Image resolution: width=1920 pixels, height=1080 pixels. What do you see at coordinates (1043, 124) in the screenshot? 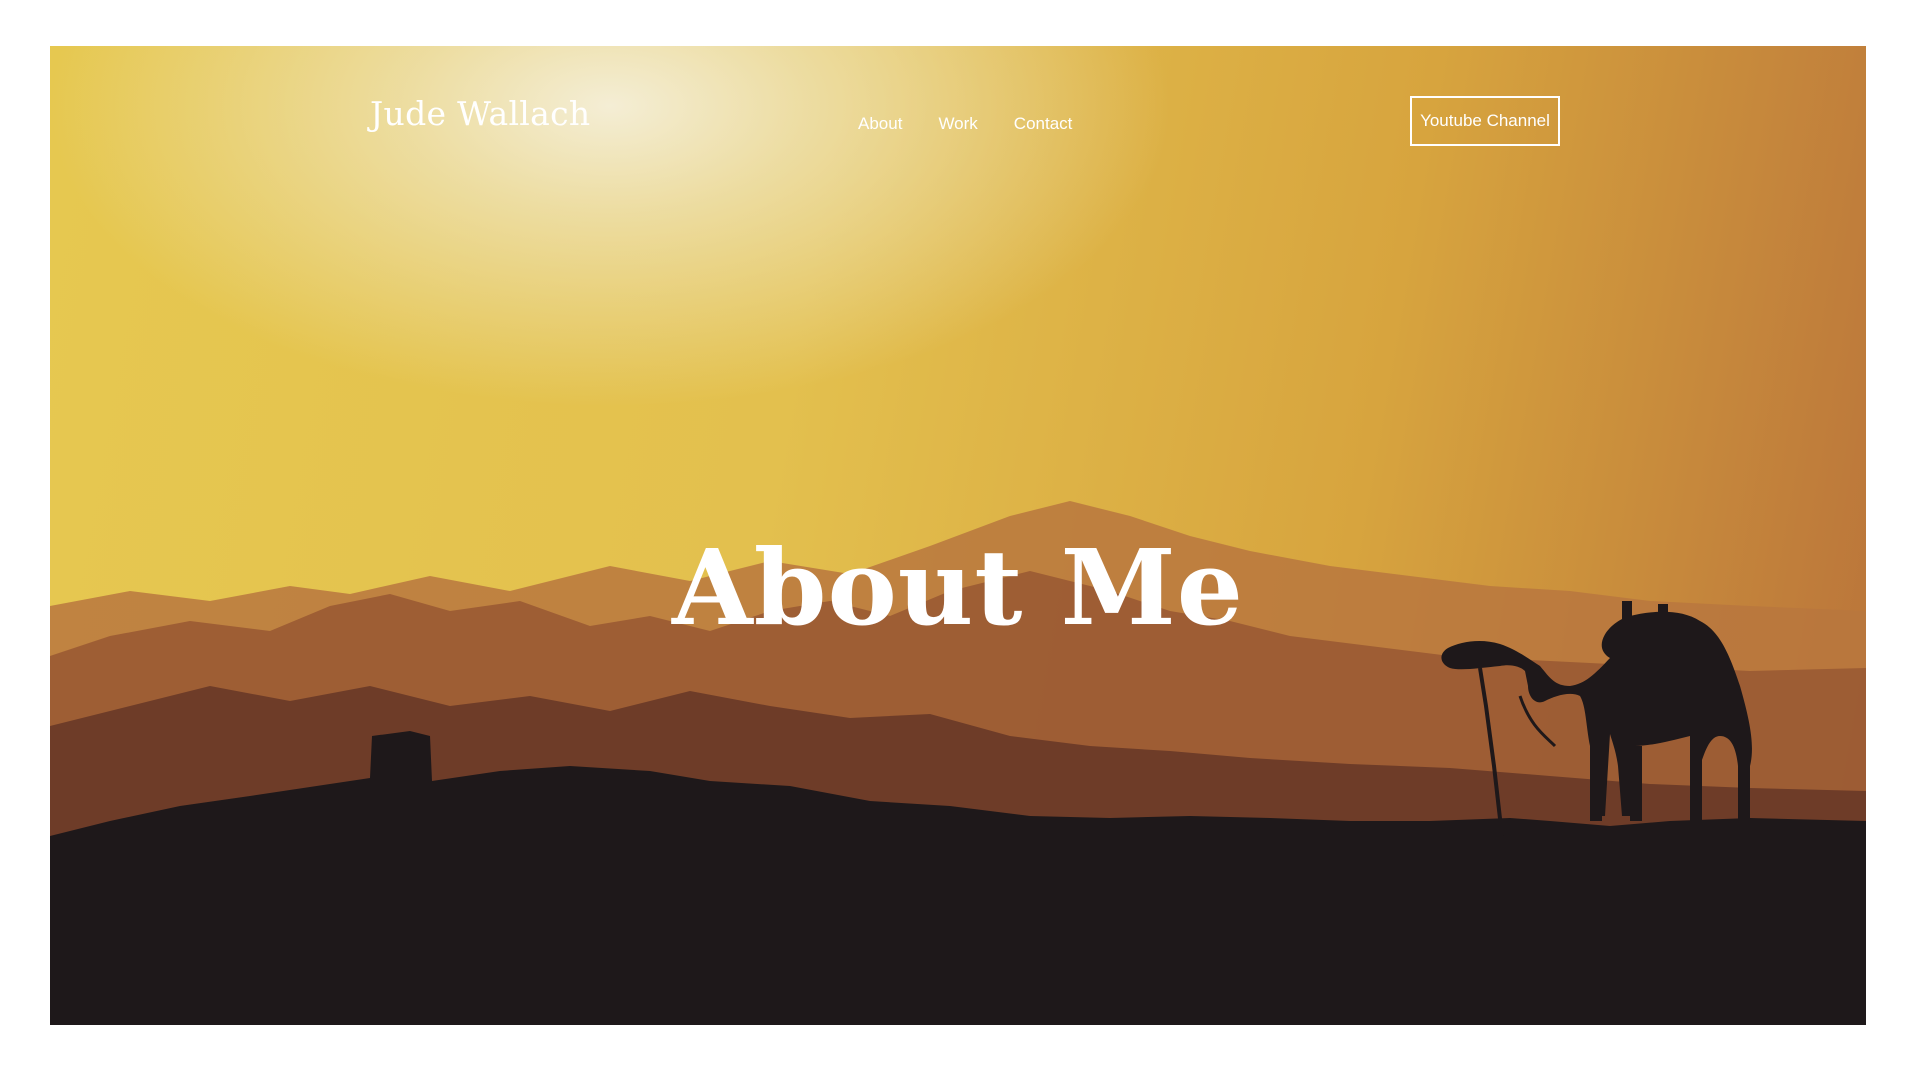
I see `nav-link-contact: Contact` at bounding box center [1043, 124].